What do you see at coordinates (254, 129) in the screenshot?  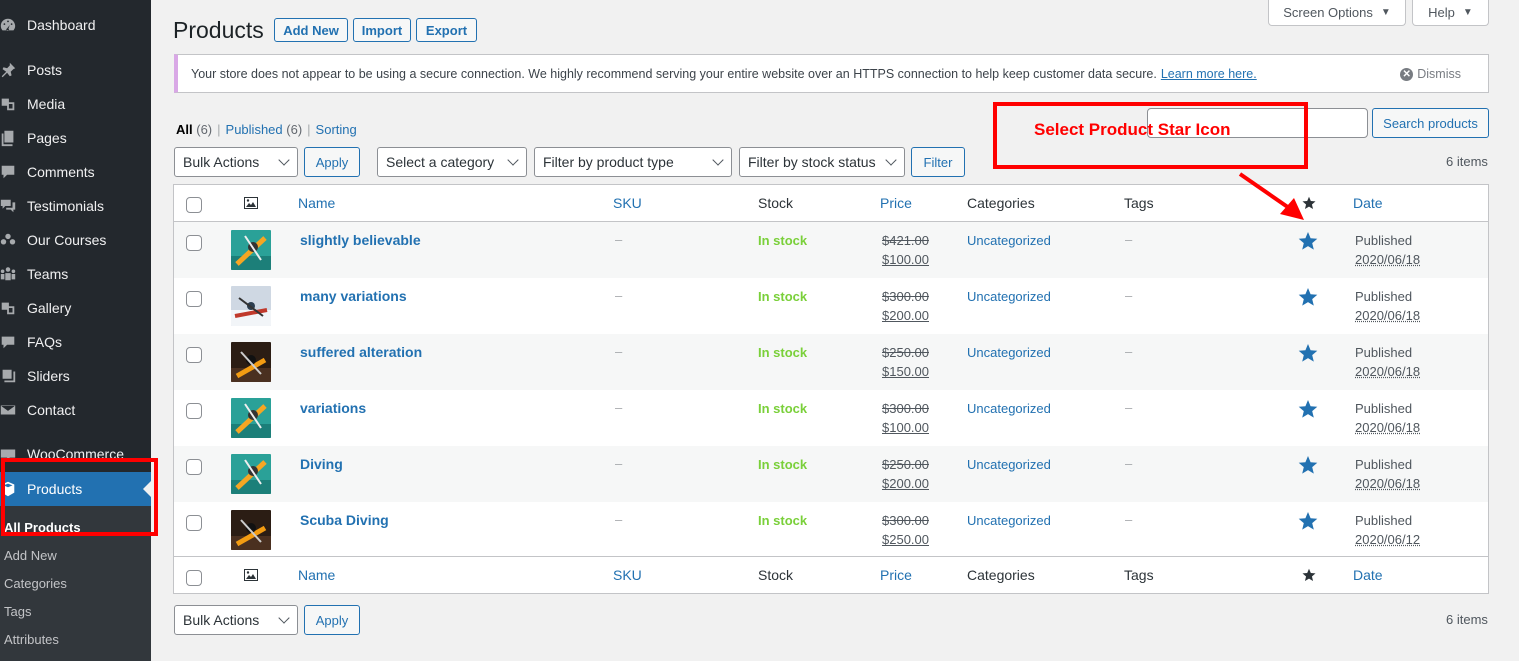 I see `view-published: Published` at bounding box center [254, 129].